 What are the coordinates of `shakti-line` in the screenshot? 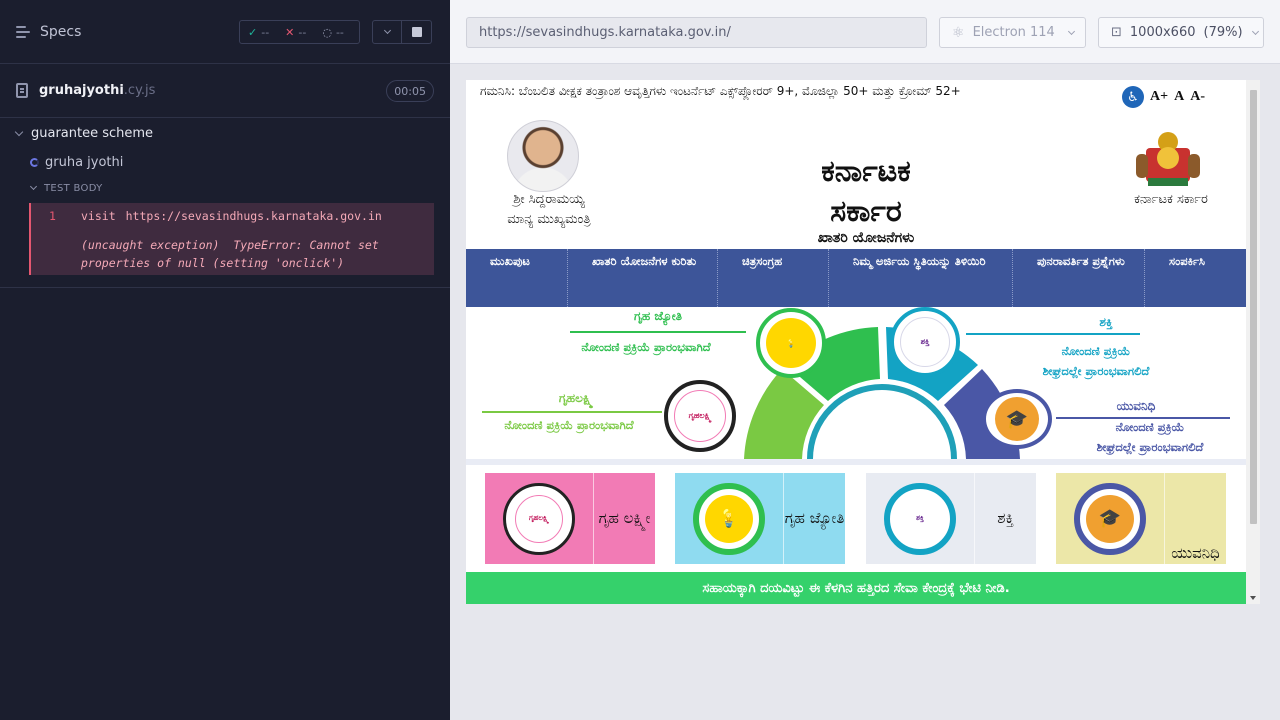 It's located at (1053, 334).